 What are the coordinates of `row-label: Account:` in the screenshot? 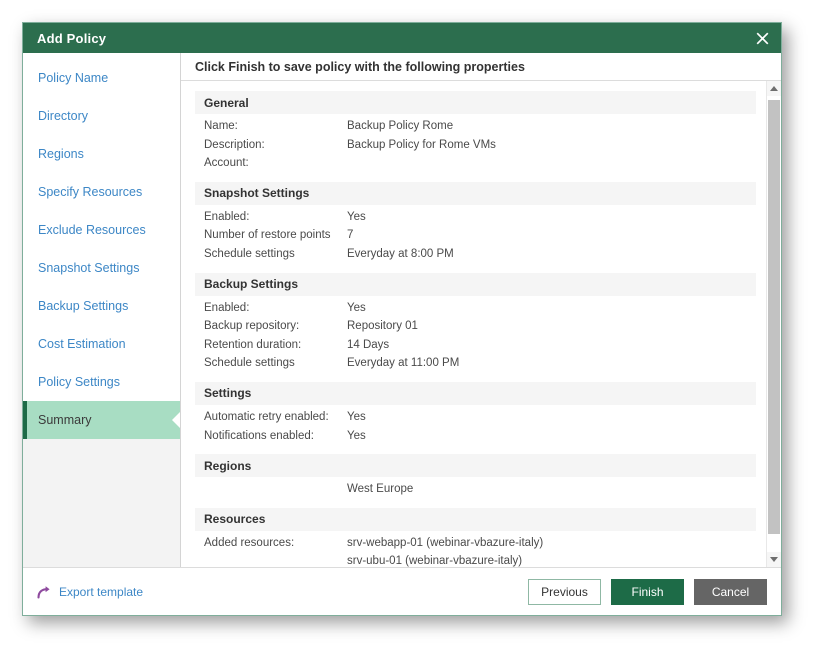 It's located at (226, 163).